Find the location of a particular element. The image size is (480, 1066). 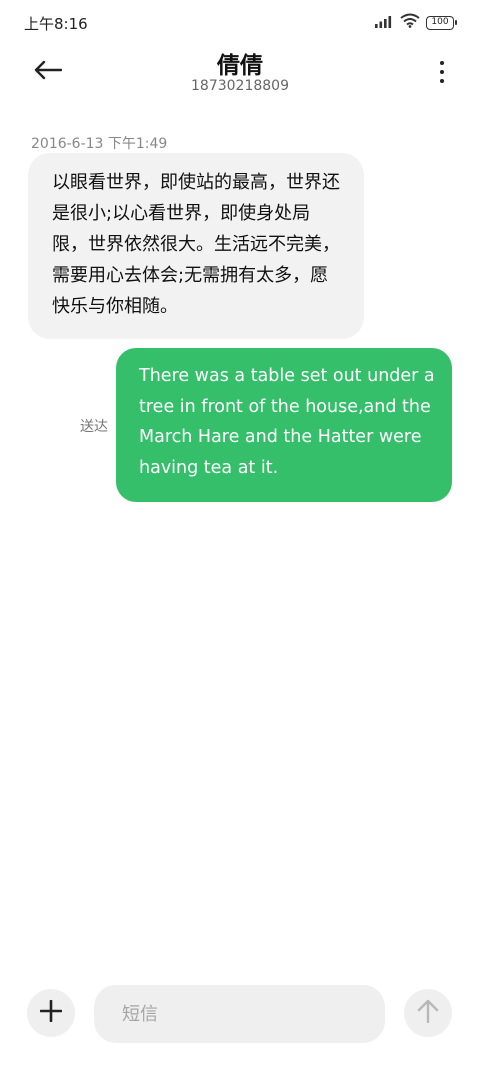

delivery-status: 送达 is located at coordinates (94, 427).